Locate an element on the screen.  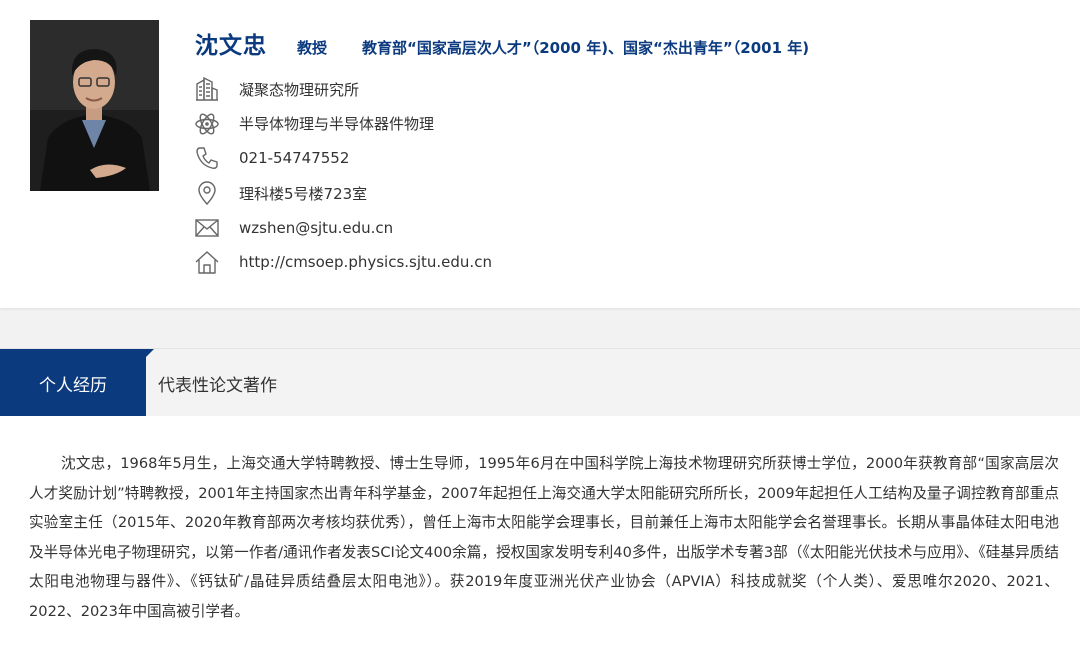
phone-text: 021-54747552 is located at coordinates (294, 158).